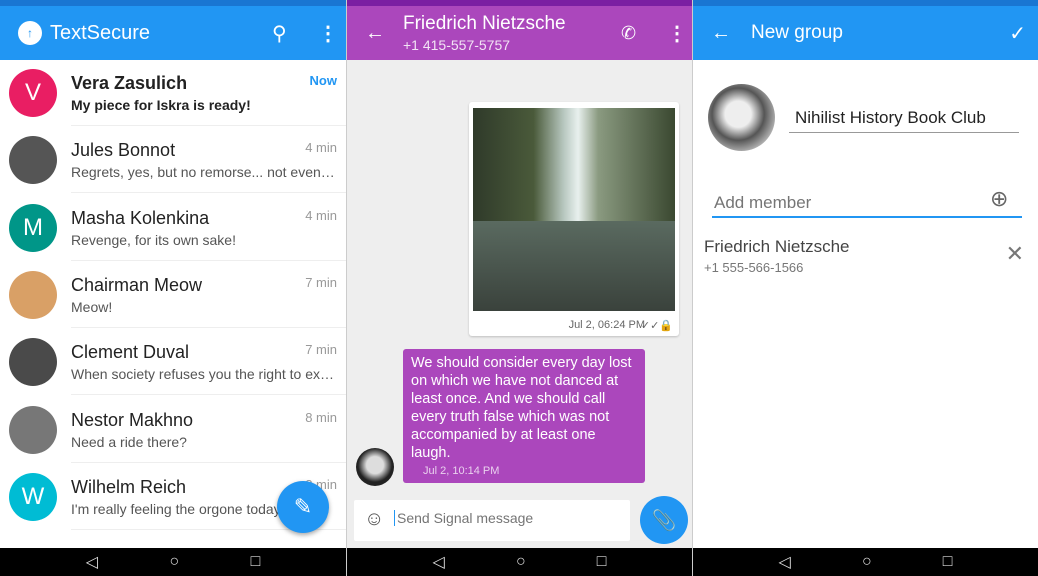  Describe the element at coordinates (279, 33) in the screenshot. I see `search-icon: ⚲` at that location.